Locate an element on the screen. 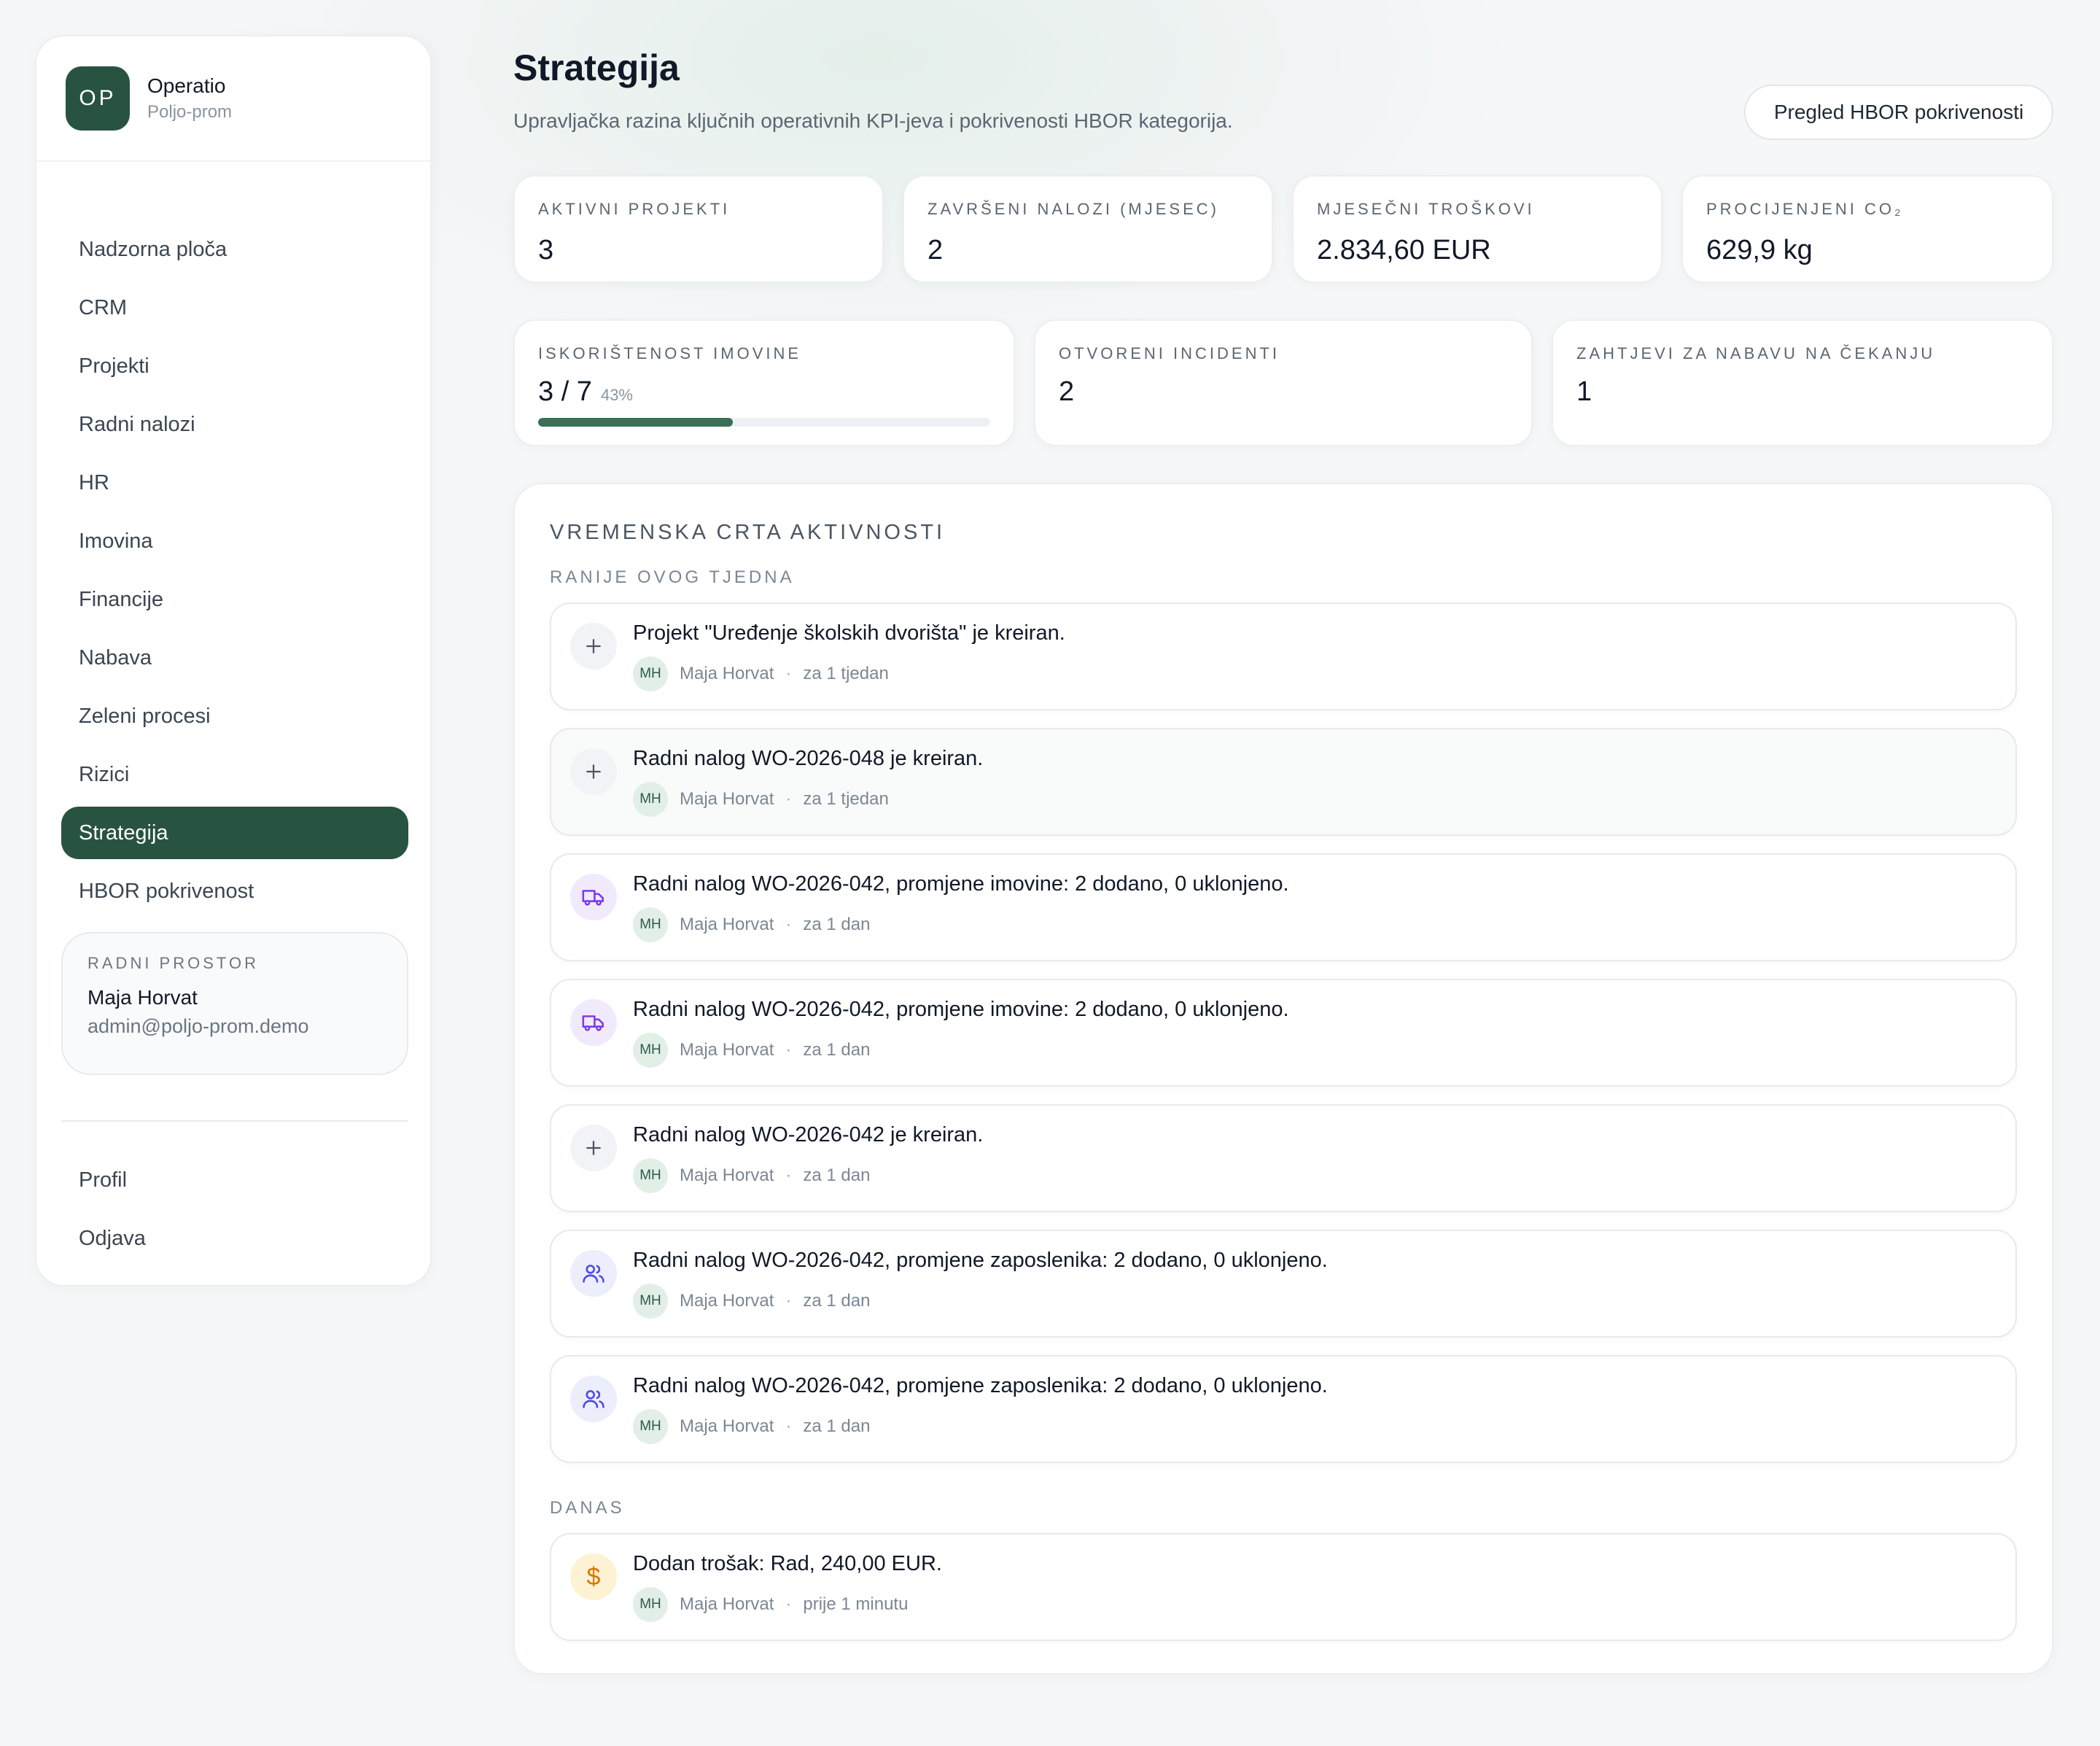 This screenshot has height=1746, width=2100. kpi-label: OTVORENI INCIDENTI is located at coordinates (1169, 353).